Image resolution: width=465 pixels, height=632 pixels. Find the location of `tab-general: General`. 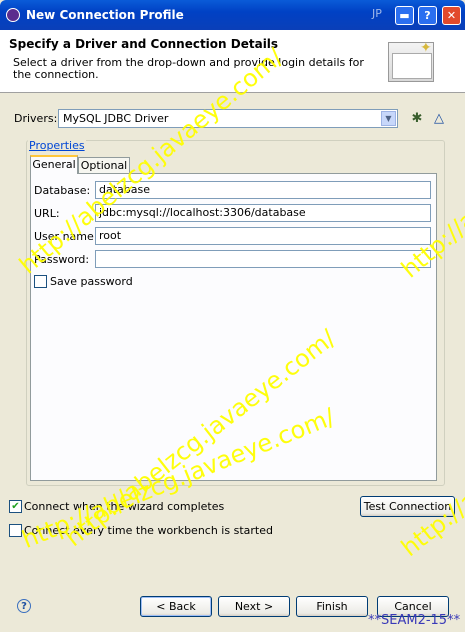

tab-general: General is located at coordinates (54, 164).